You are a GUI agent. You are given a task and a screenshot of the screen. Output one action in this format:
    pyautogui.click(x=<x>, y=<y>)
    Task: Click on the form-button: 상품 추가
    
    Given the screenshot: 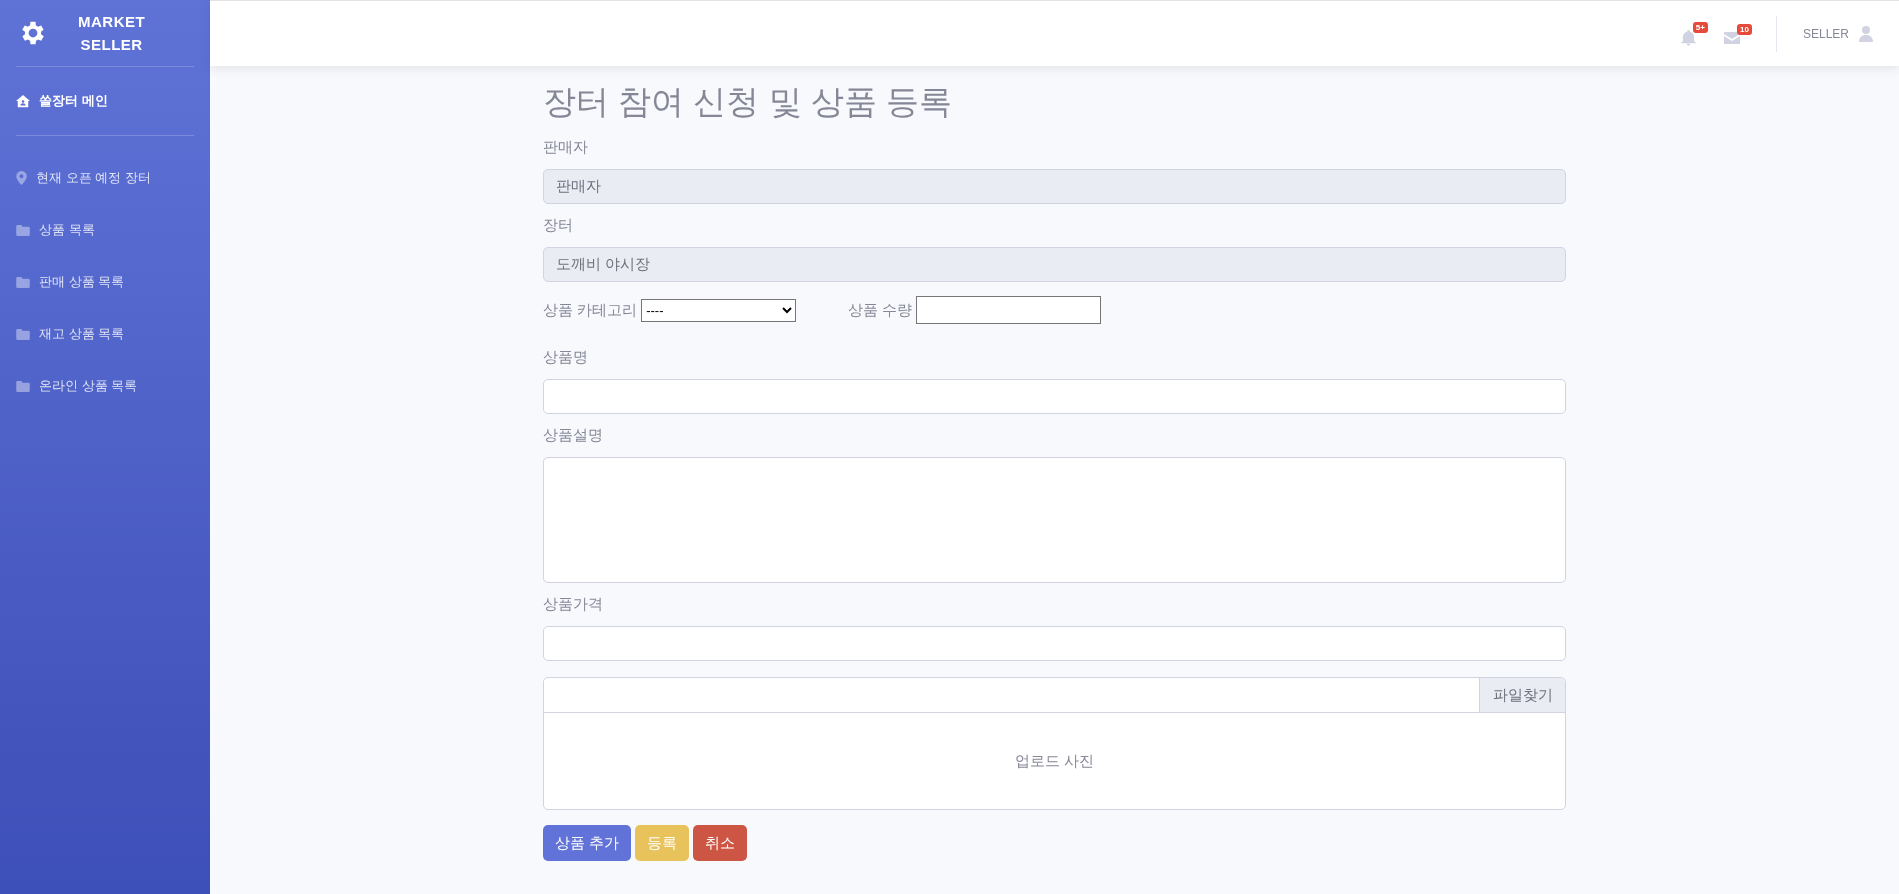 What is the action you would take?
    pyautogui.click(x=587, y=843)
    